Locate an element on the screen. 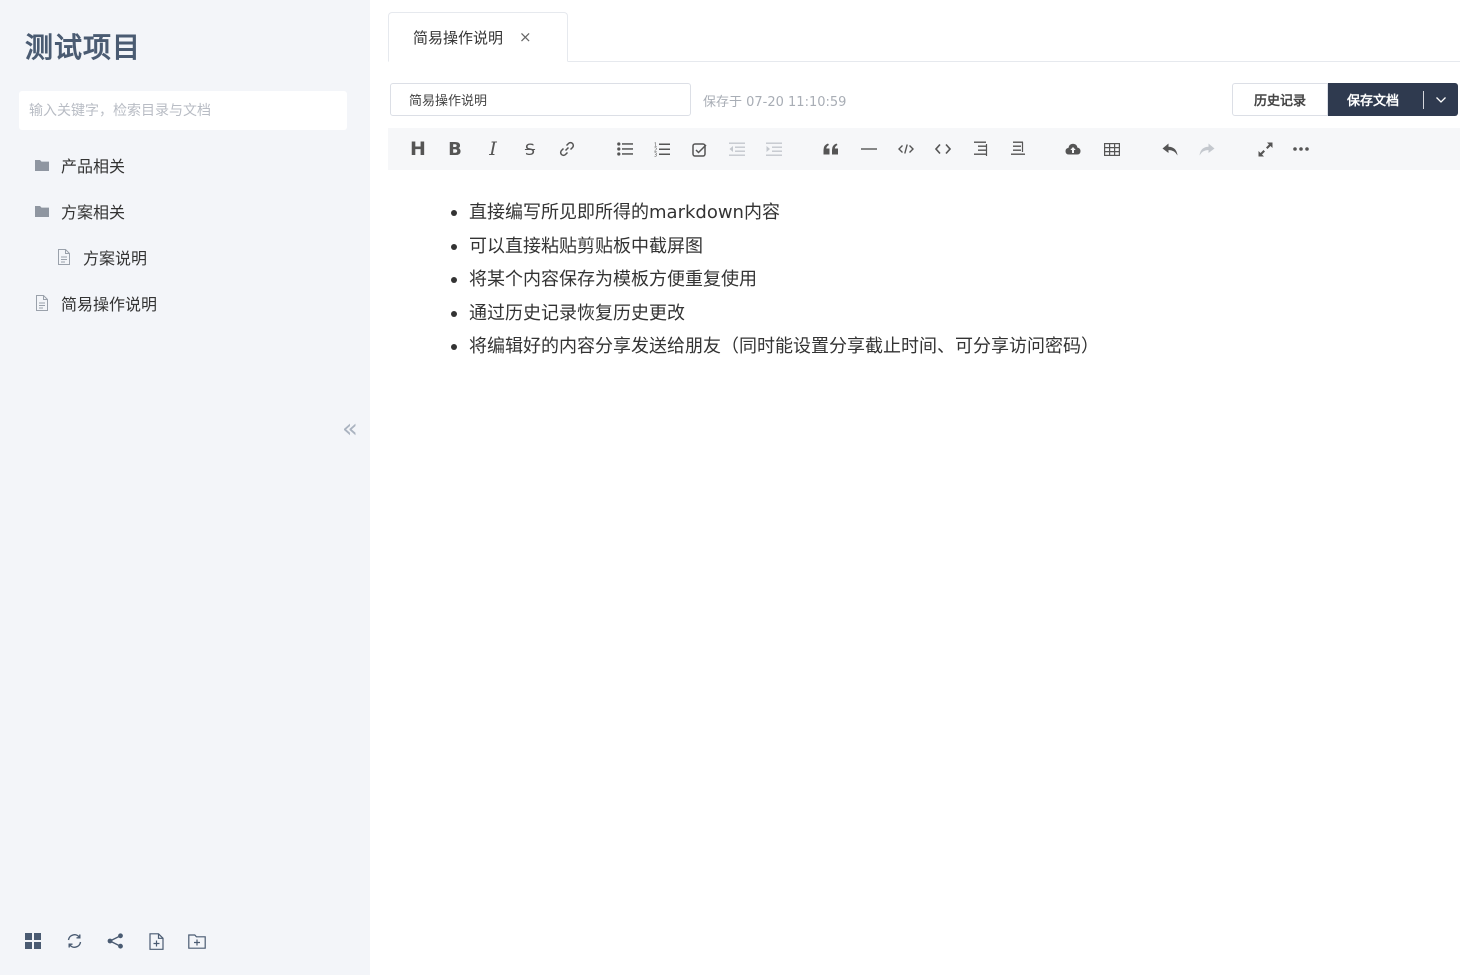 The image size is (1478, 975). save-button-label: 保存文档 is located at coordinates (1373, 101).